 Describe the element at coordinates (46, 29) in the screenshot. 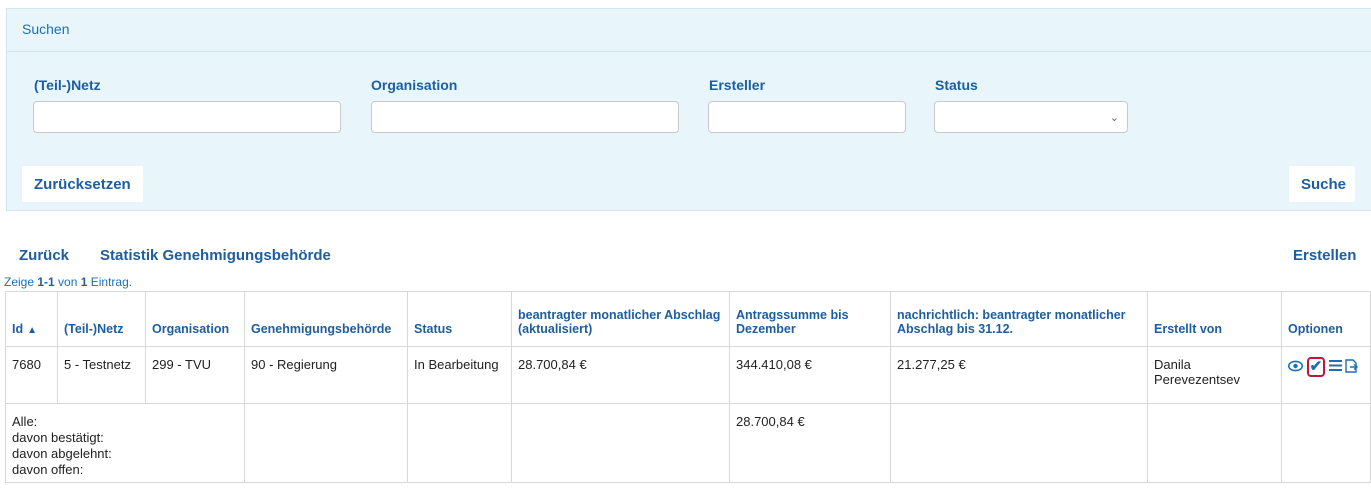

I see `search-panel-title: Suchen` at that location.